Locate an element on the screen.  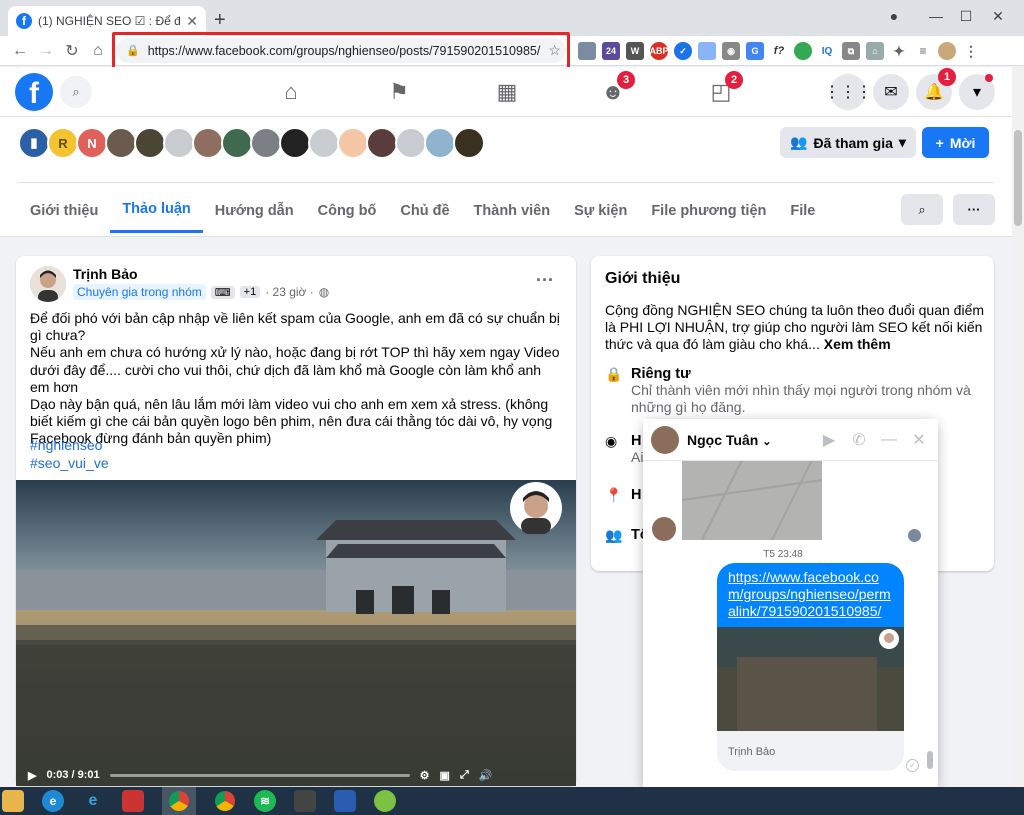
maximize-button: ☐ is located at coordinates (966, 16).